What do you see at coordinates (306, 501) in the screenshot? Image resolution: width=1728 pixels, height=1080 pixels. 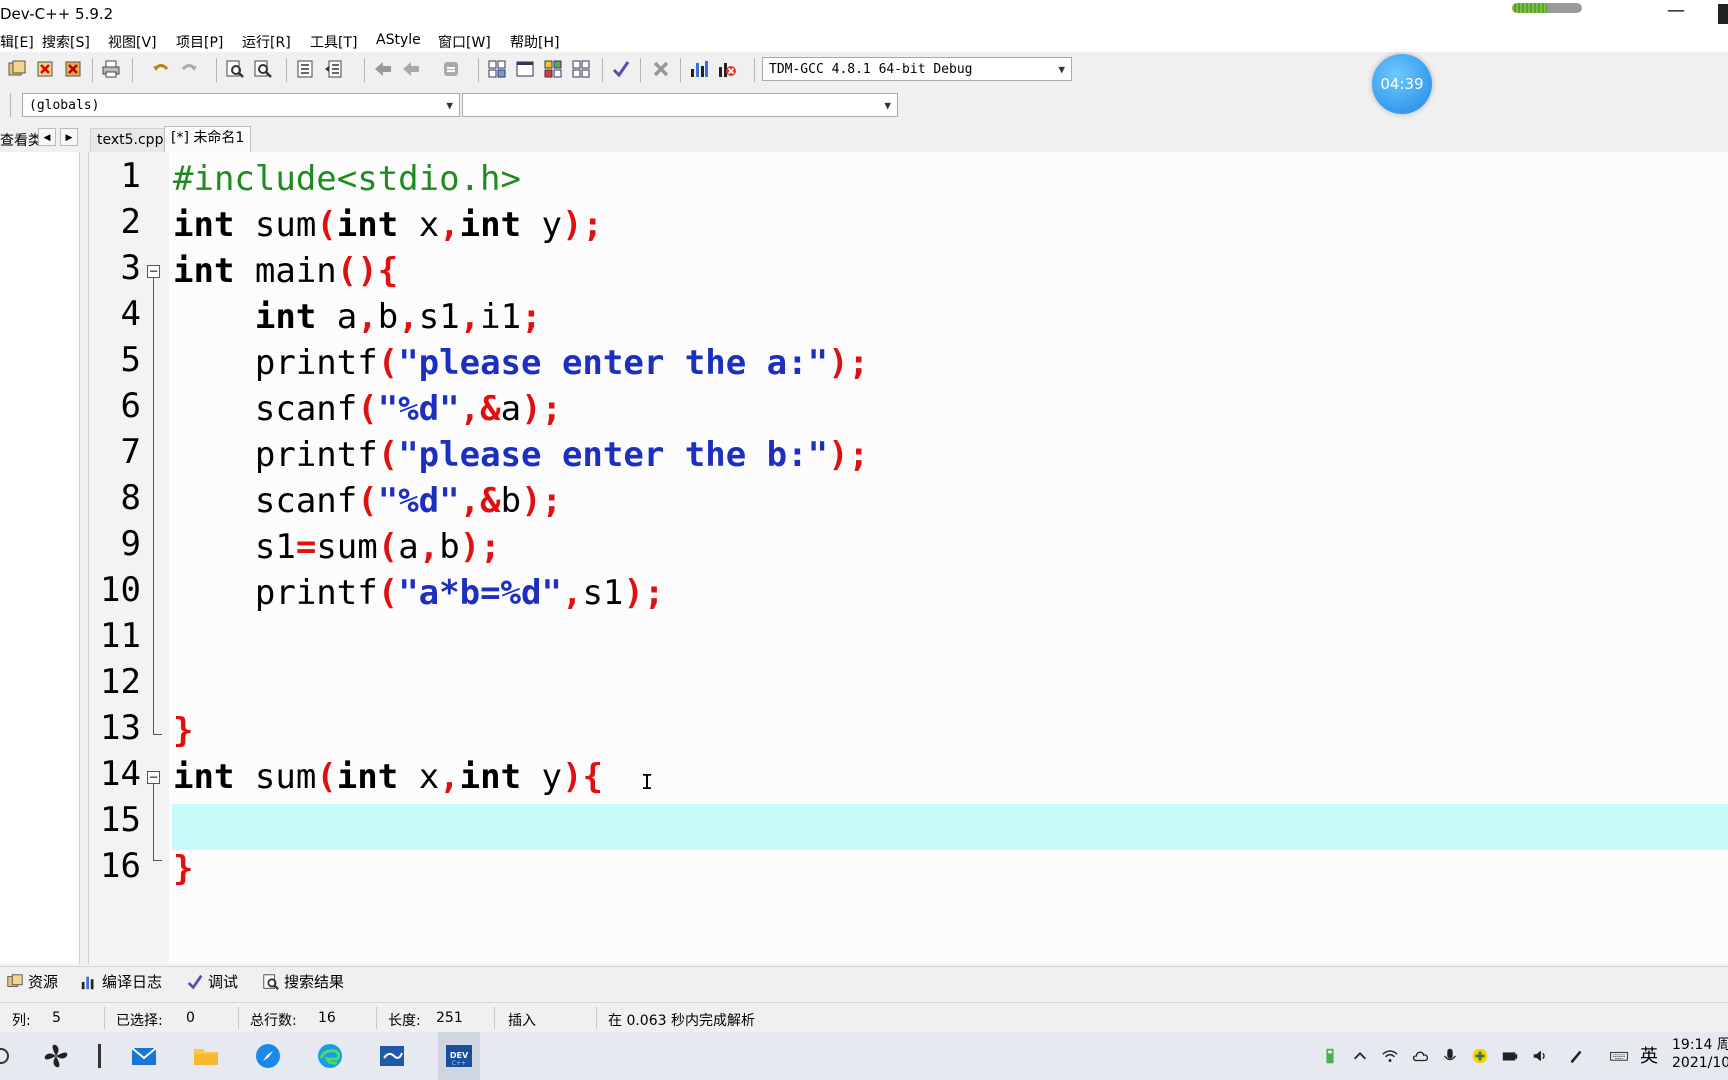 I see `token: scanf` at bounding box center [306, 501].